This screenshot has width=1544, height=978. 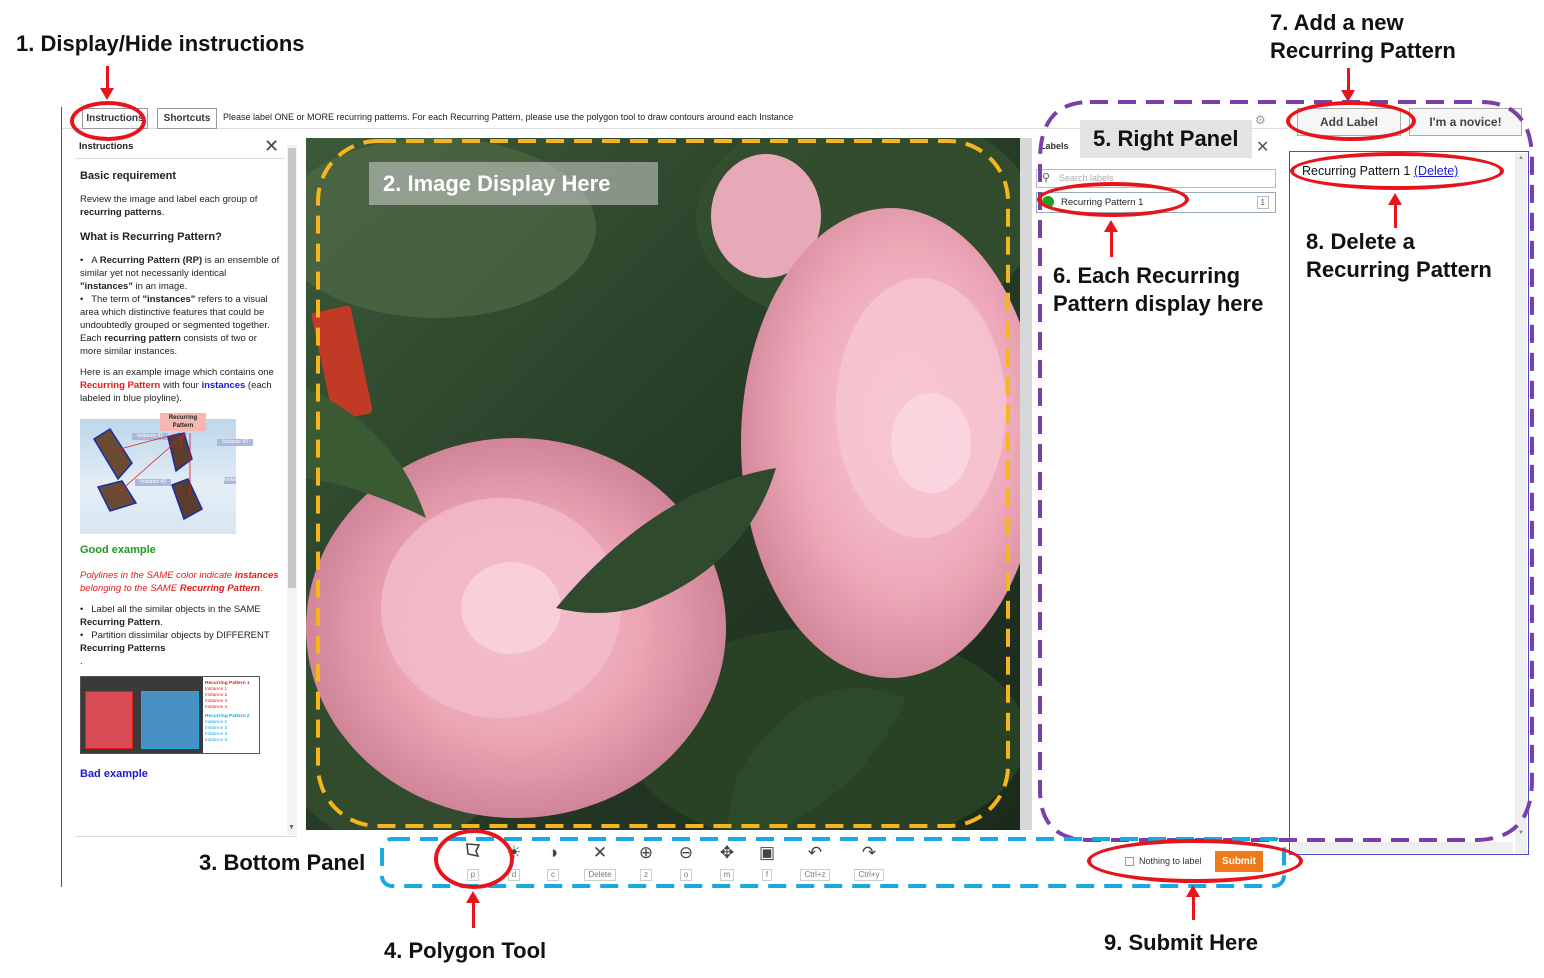 What do you see at coordinates (474, 859) in the screenshot?
I see `ring-polygon-tool` at bounding box center [474, 859].